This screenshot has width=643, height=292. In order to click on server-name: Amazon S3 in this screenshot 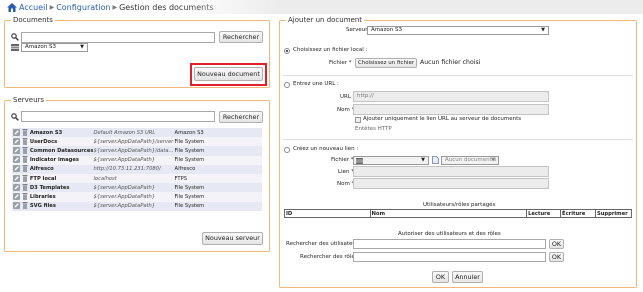, I will do `click(61, 133)`.